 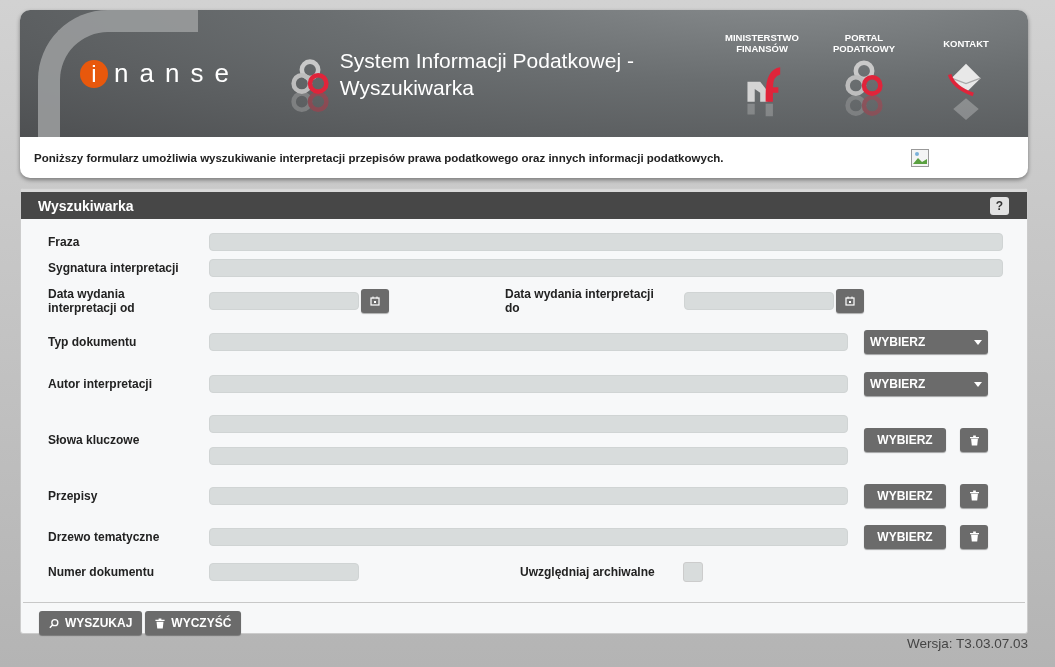 What do you see at coordinates (966, 77) in the screenshot?
I see `header-link: KONTAKT` at bounding box center [966, 77].